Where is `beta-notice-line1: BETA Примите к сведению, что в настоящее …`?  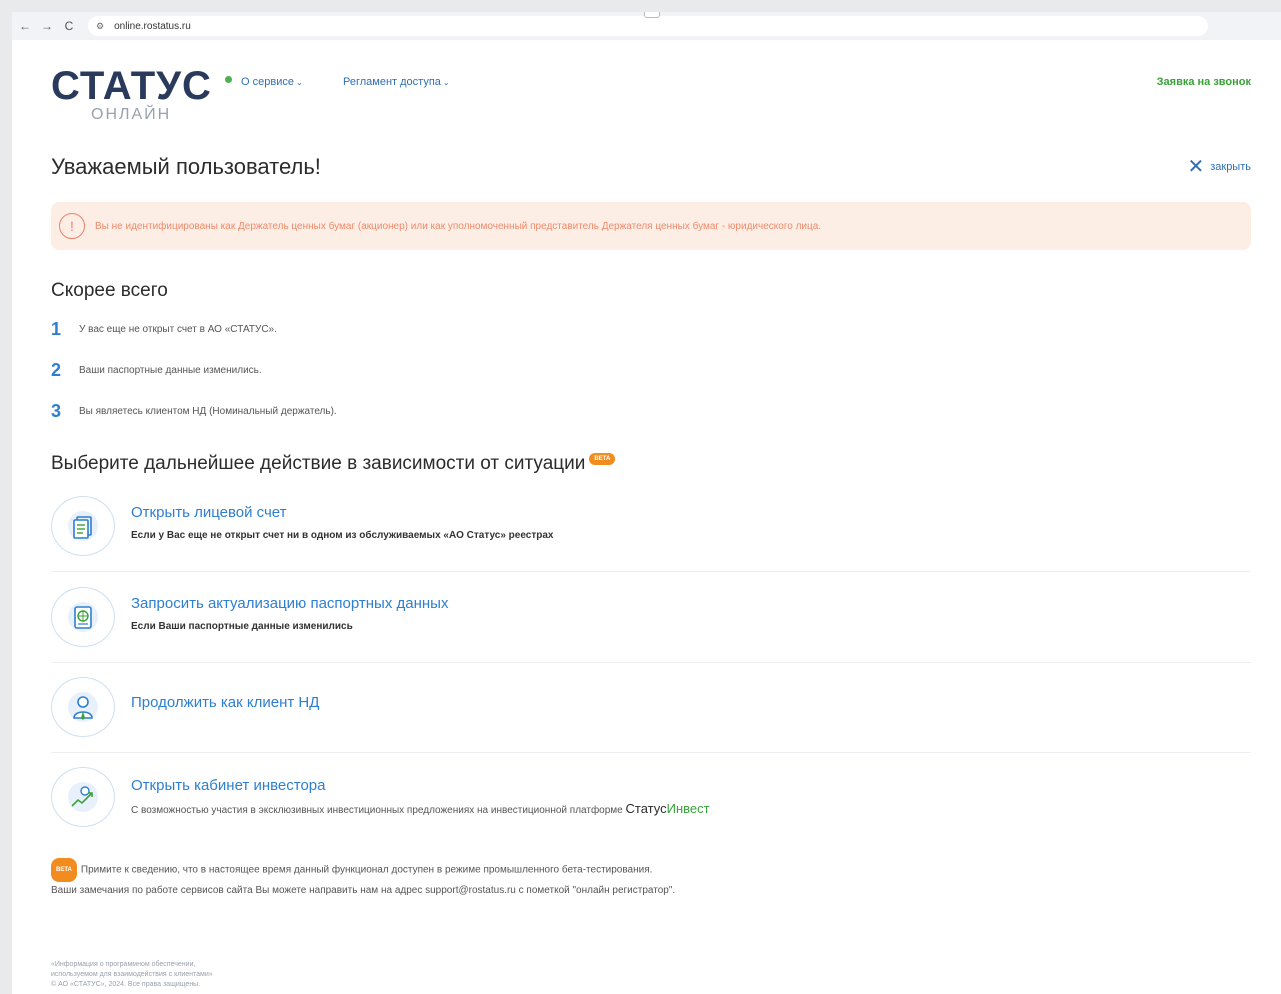
beta-notice-line1: BETA Примите к сведению, что в настоящее … is located at coordinates (363, 870).